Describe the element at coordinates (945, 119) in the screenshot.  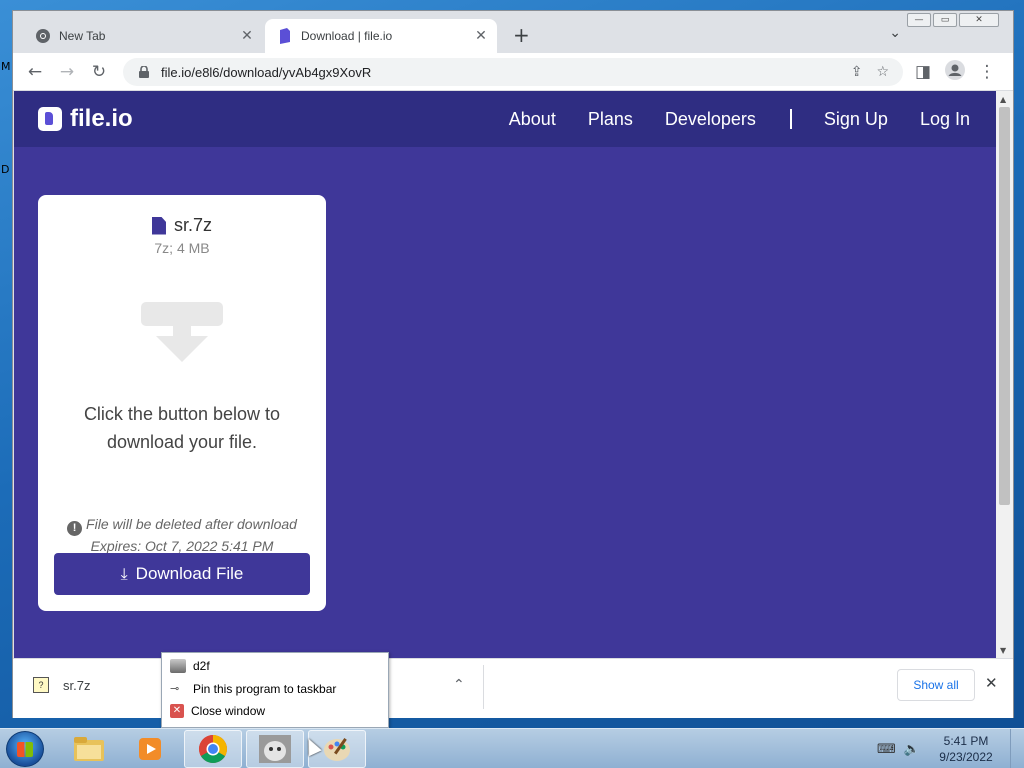
I see `nav-log-in: Log In` at that location.